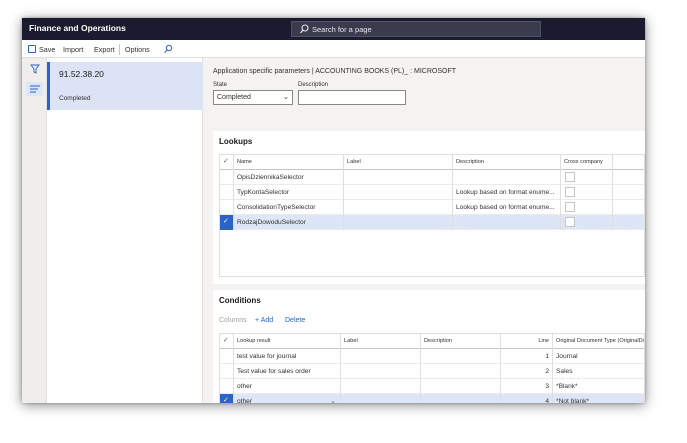 The width and height of the screenshot is (687, 443). I want to click on line-cell: 4, so click(527, 398).